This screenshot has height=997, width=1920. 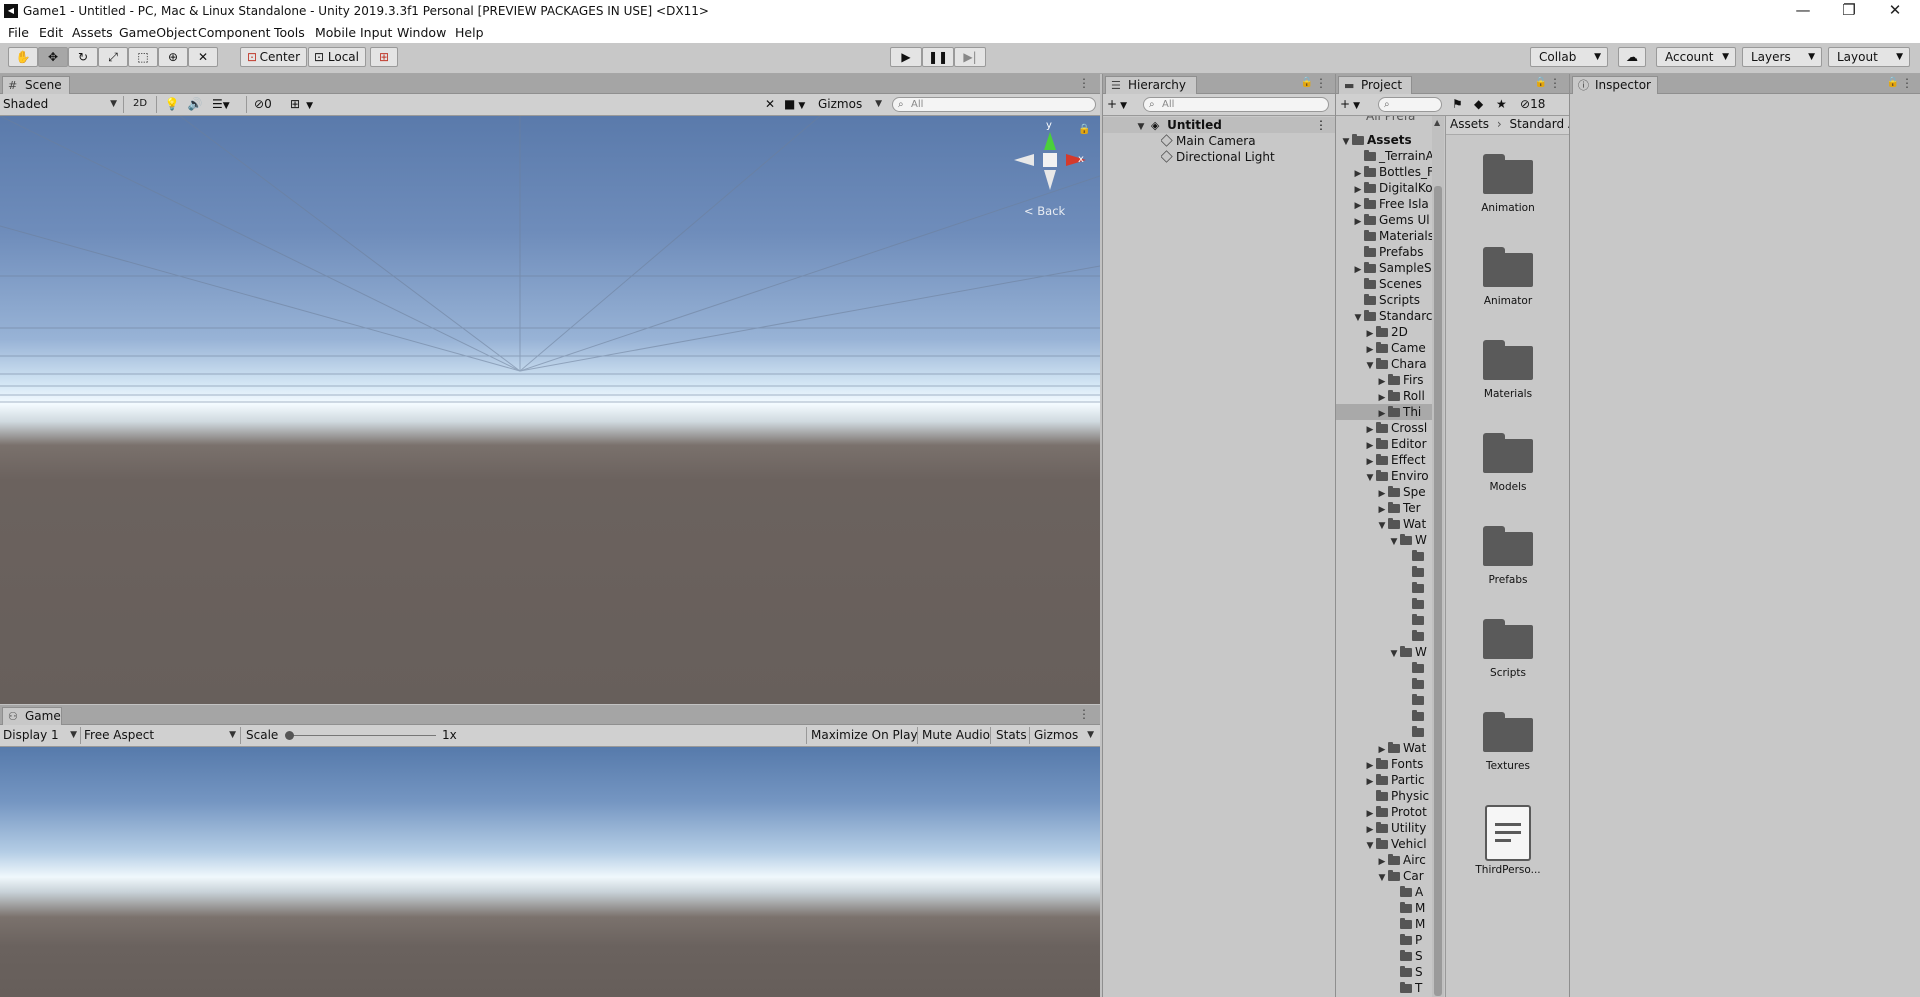 I want to click on audio-toggle-icon: 🔊, so click(x=195, y=104).